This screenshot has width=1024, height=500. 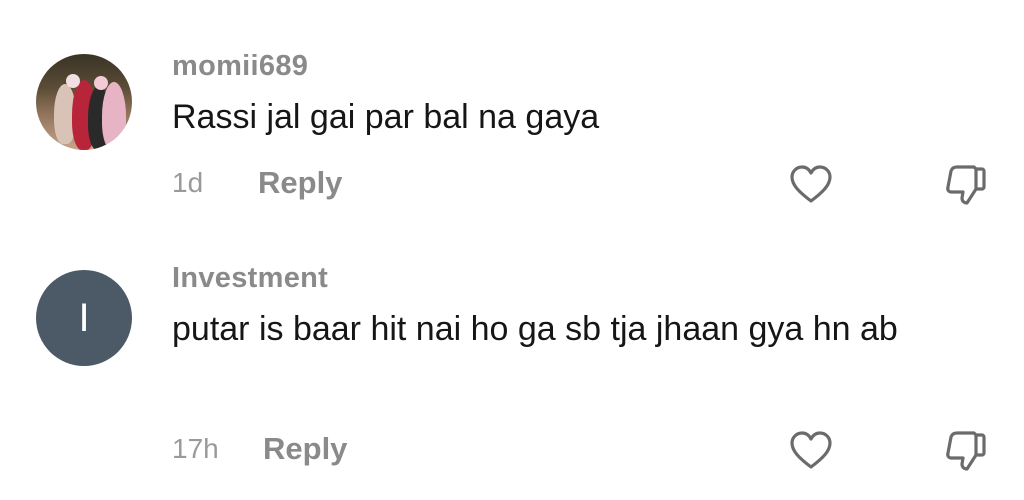 I want to click on comment-timestamp: 1d, so click(x=188, y=182).